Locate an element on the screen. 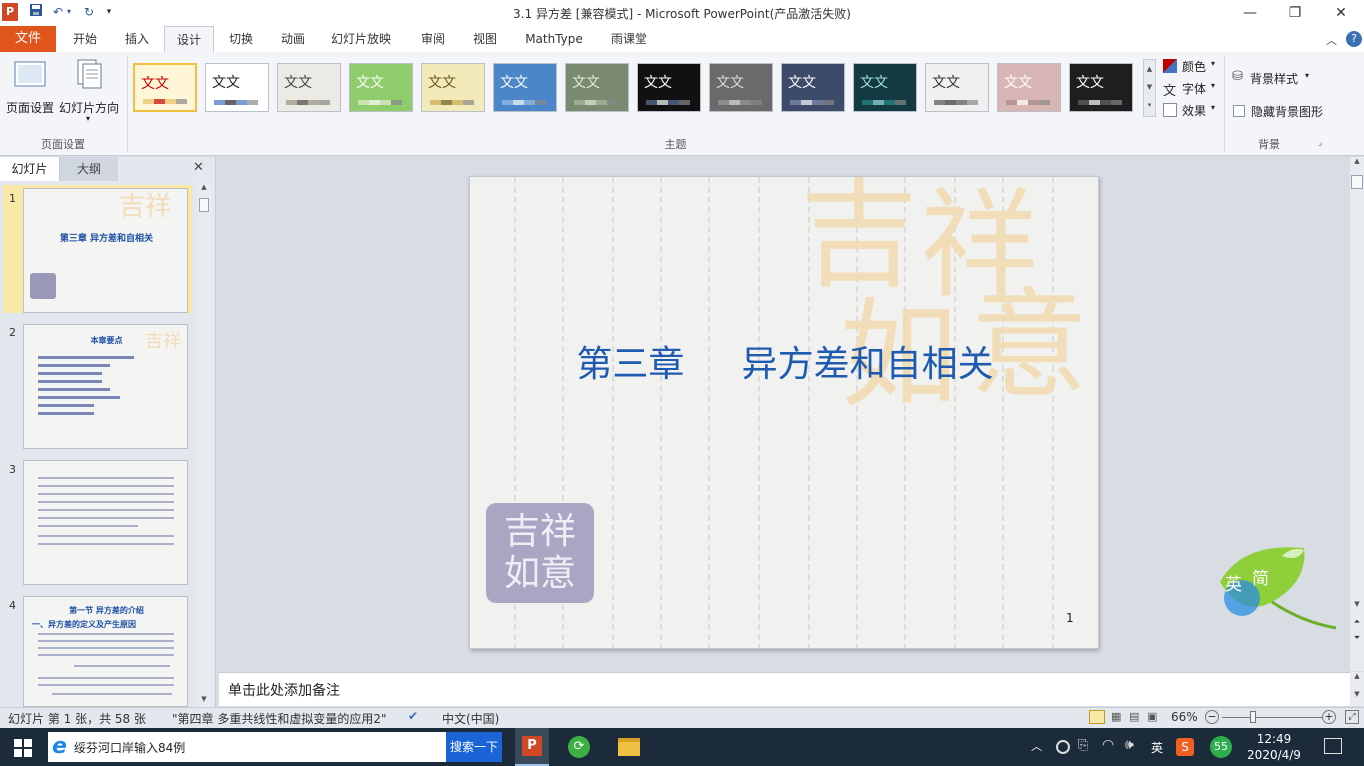  tab-transitions: 切换 is located at coordinates (241, 39).